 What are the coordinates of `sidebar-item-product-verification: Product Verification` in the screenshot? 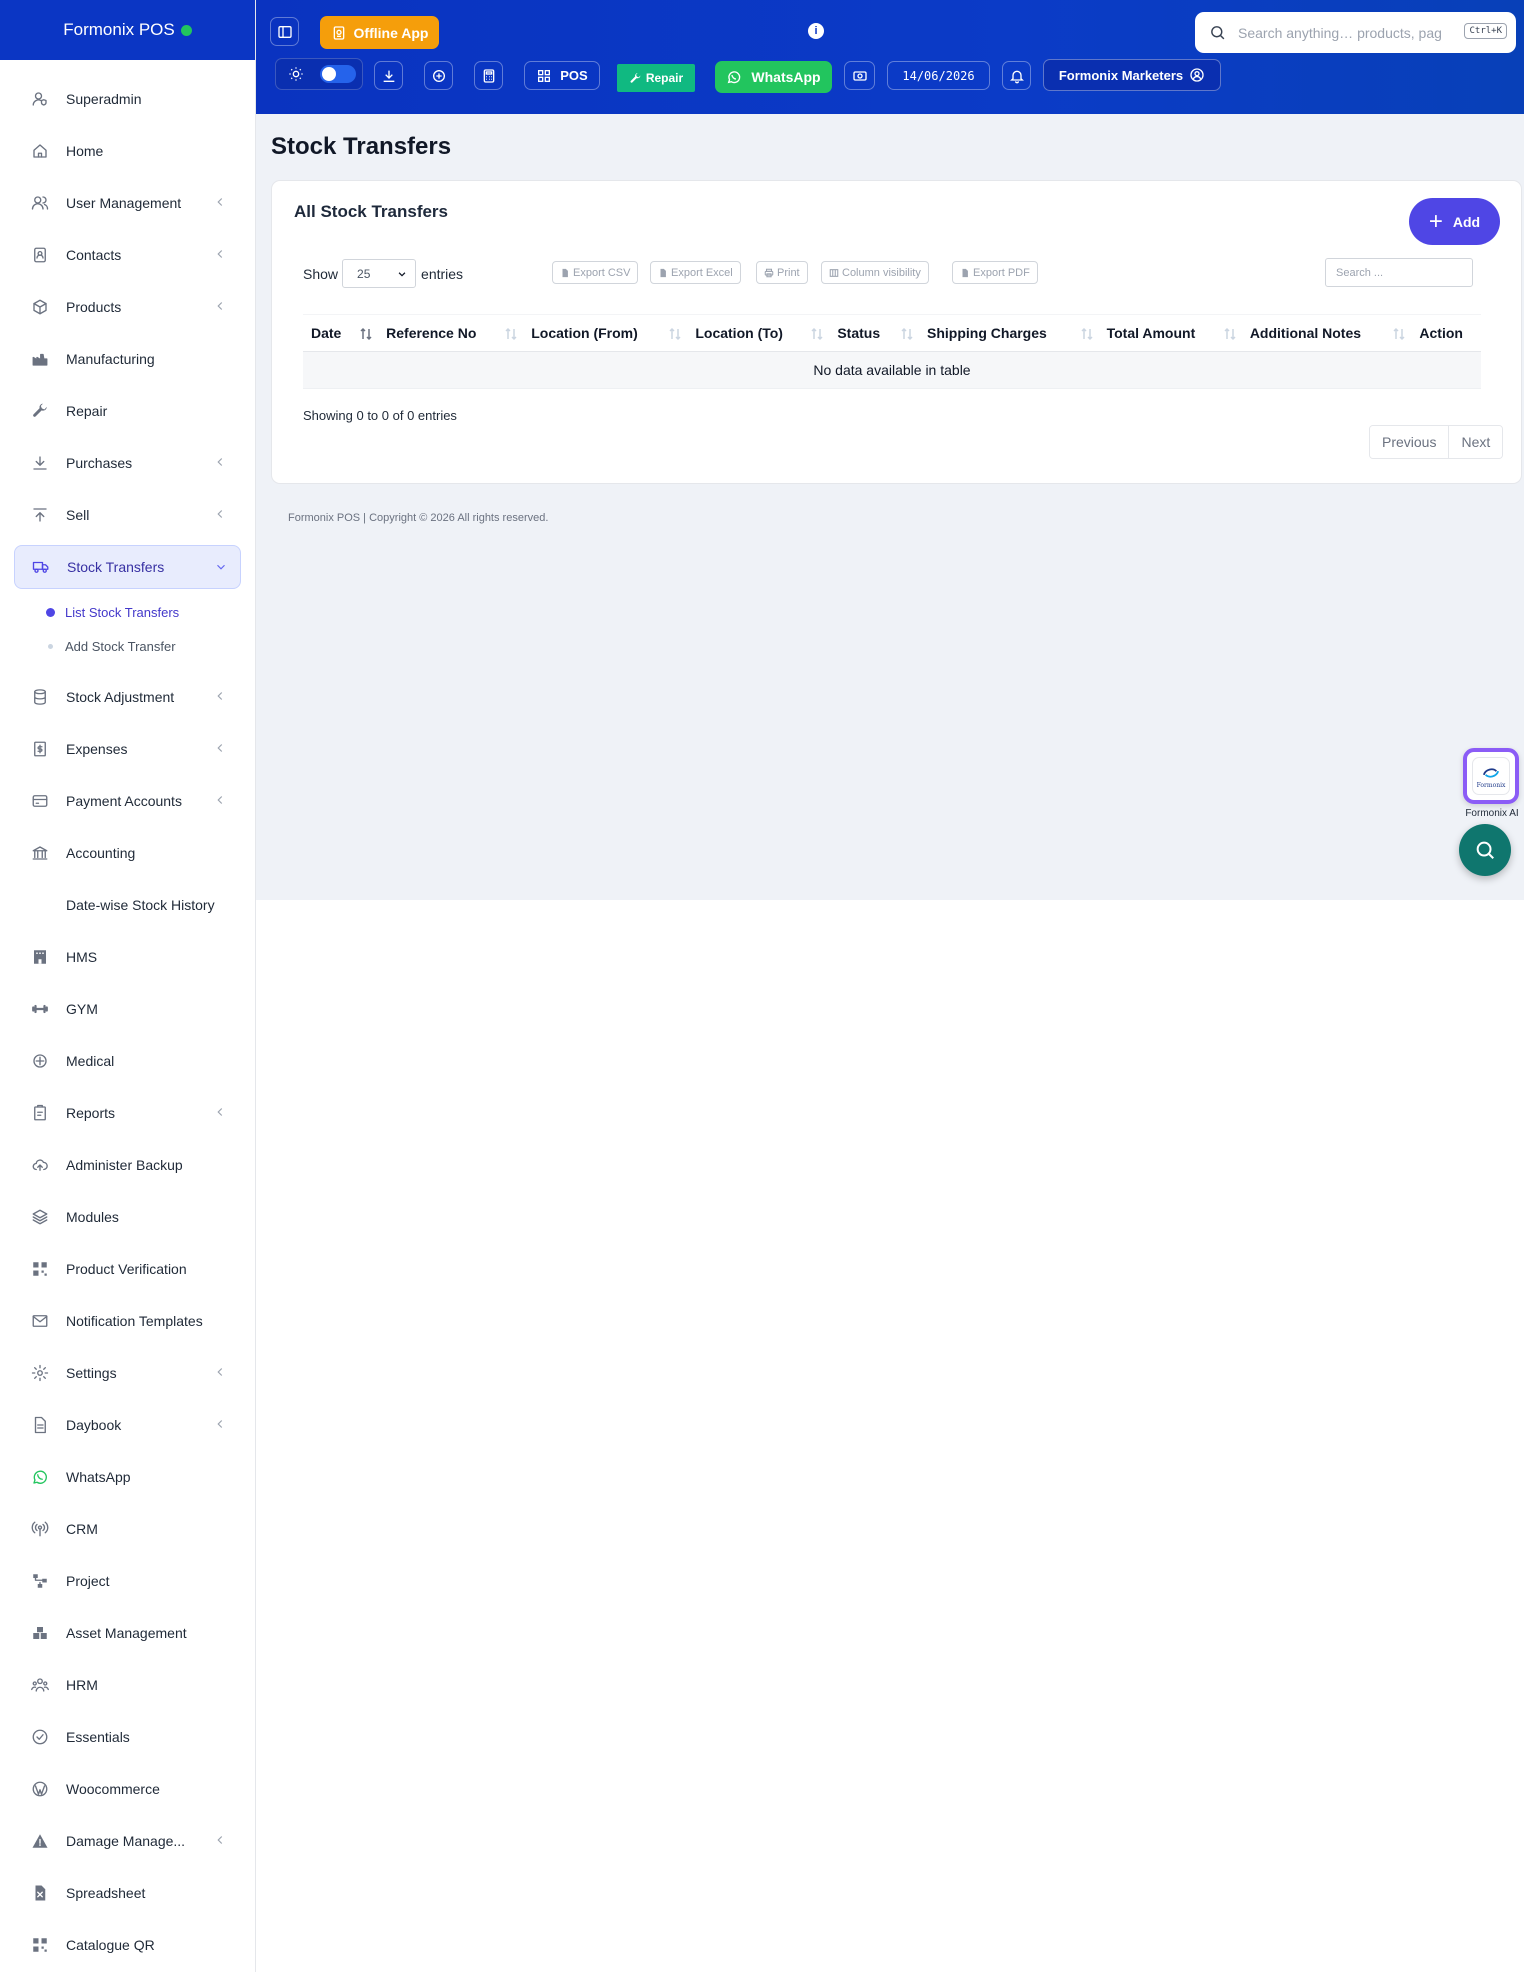 It's located at (127, 1269).